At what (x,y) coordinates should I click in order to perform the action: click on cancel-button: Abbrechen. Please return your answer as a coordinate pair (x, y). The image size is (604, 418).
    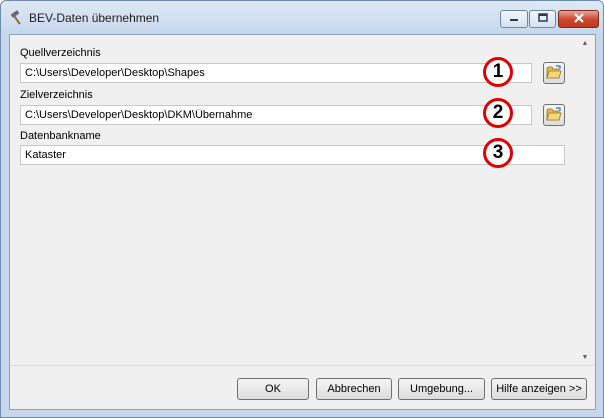
    Looking at the image, I should click on (354, 389).